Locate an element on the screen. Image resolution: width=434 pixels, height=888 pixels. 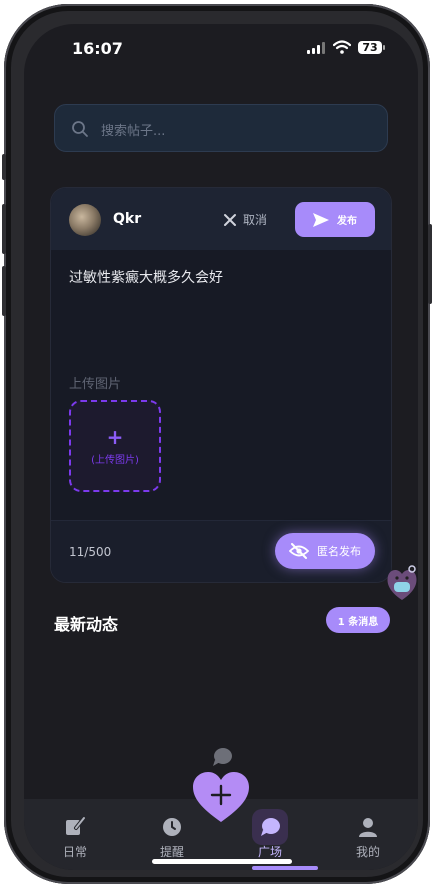
upload-box-label: (上传图片) is located at coordinates (115, 460).